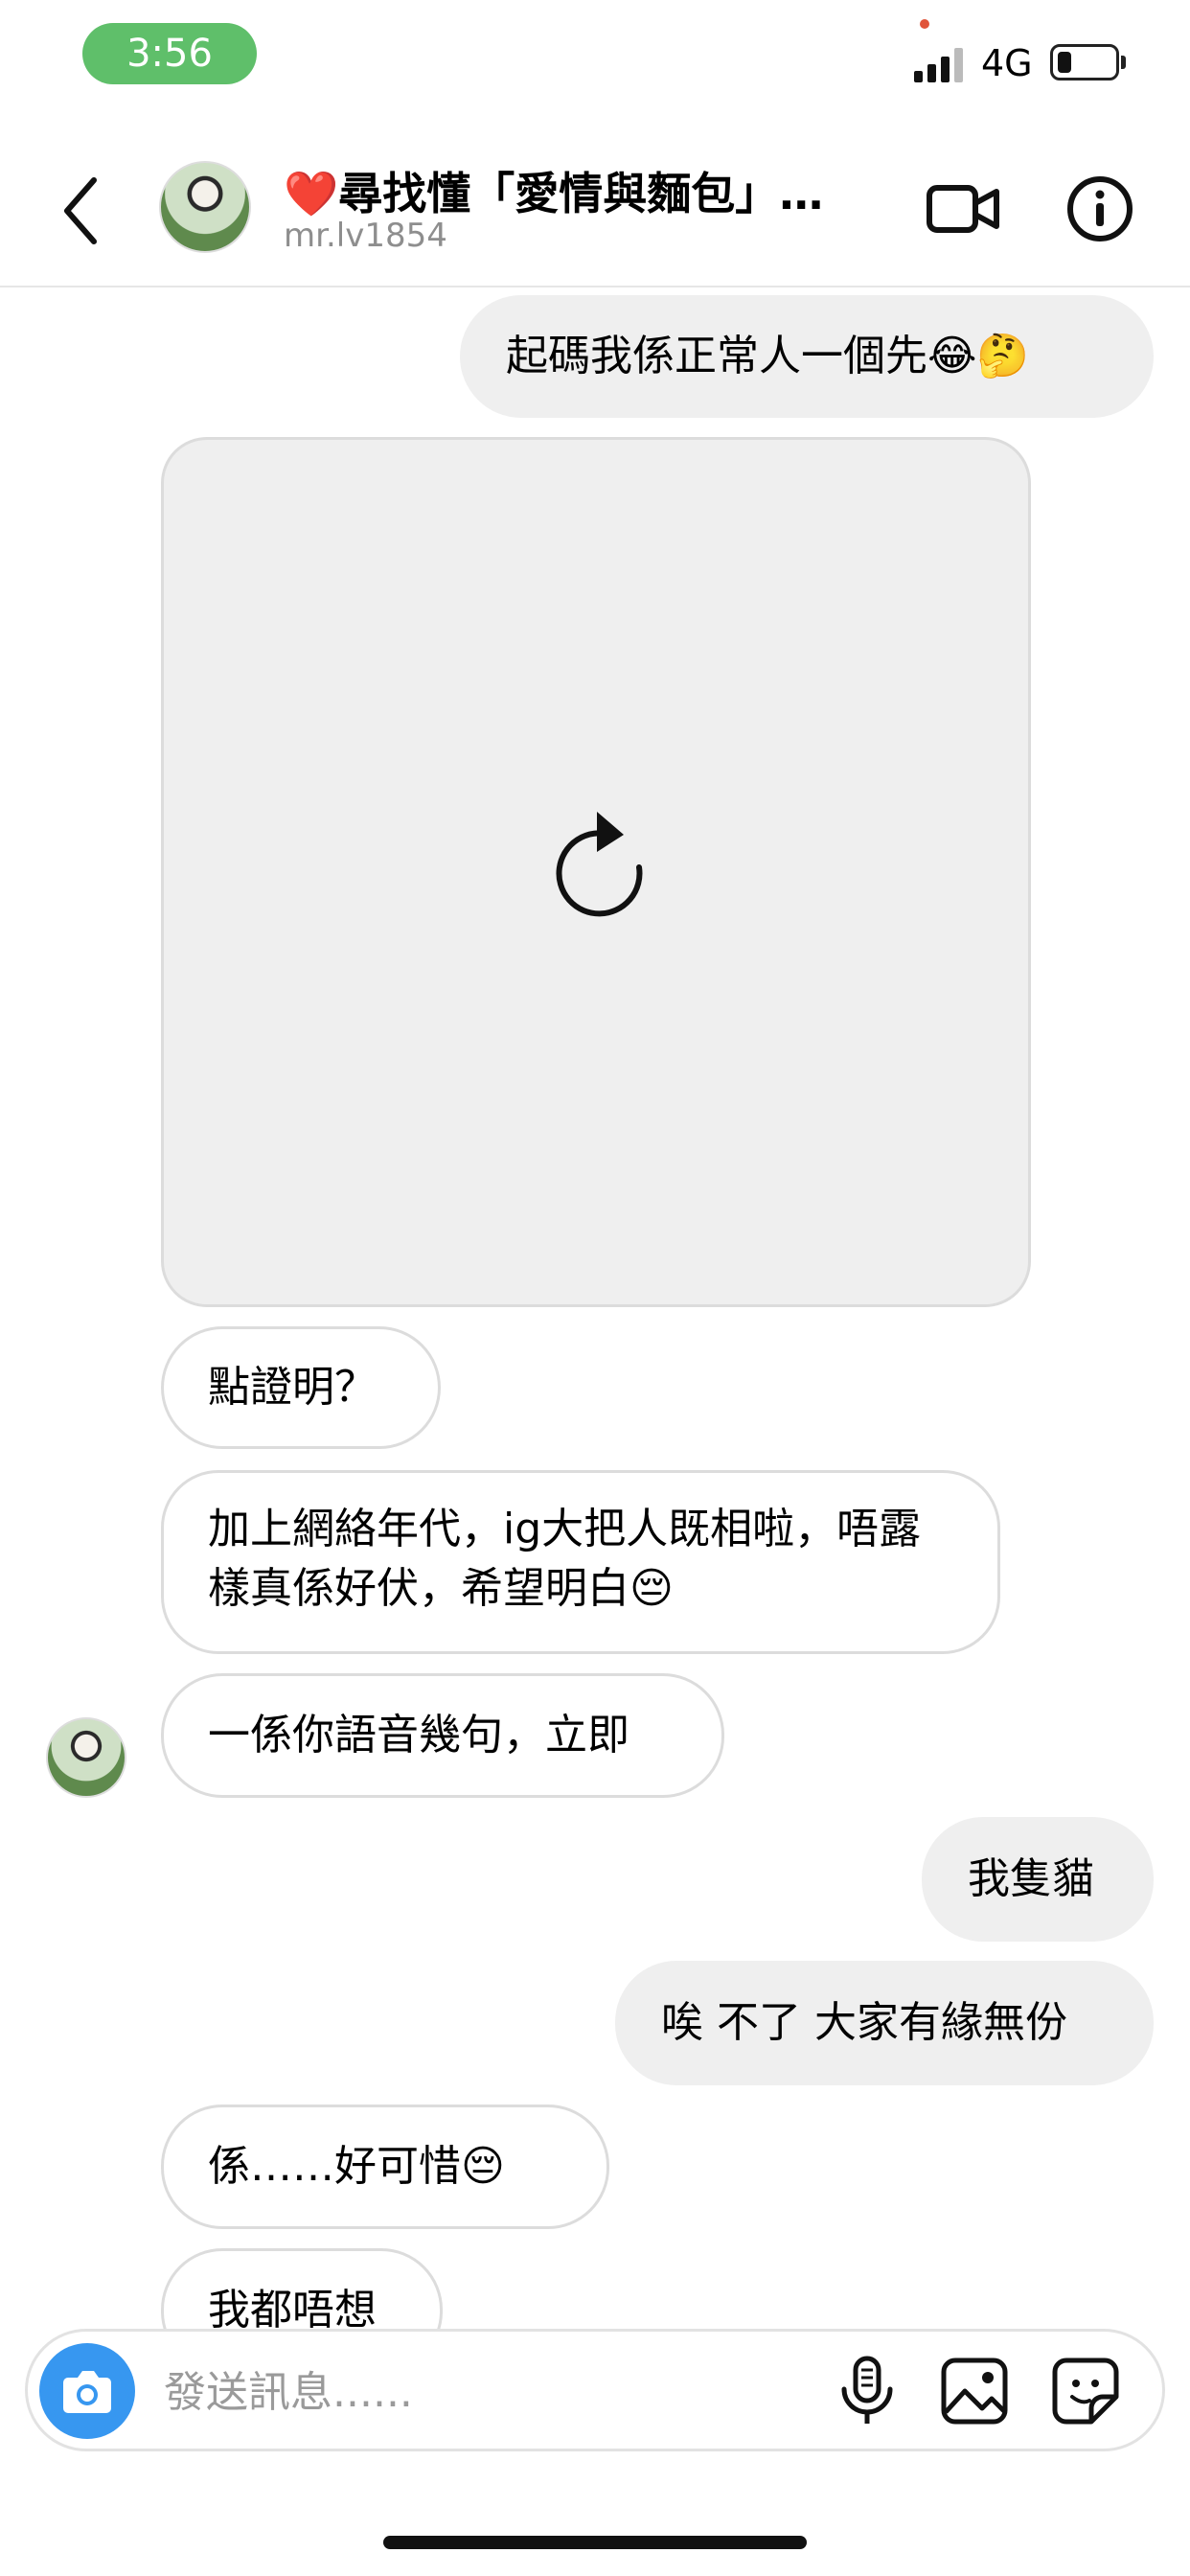 The height and width of the screenshot is (2576, 1190). I want to click on message-text: 我隻貓, so click(1031, 1878).